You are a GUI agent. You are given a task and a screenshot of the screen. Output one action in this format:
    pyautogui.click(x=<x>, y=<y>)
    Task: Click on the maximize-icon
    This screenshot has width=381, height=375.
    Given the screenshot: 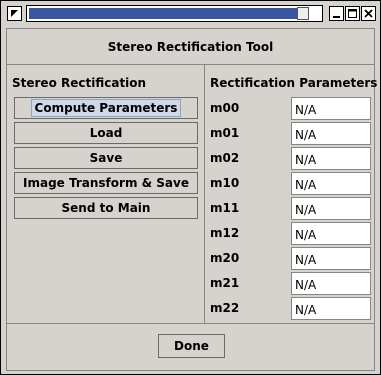 What is the action you would take?
    pyautogui.click(x=352, y=13)
    